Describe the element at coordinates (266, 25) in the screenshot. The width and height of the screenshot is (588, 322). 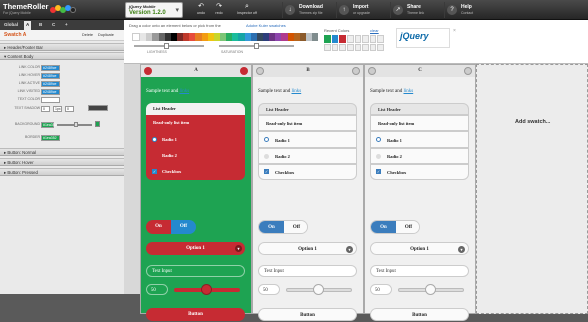
I see `kuler-link: Adobe Kuler swatches` at that location.